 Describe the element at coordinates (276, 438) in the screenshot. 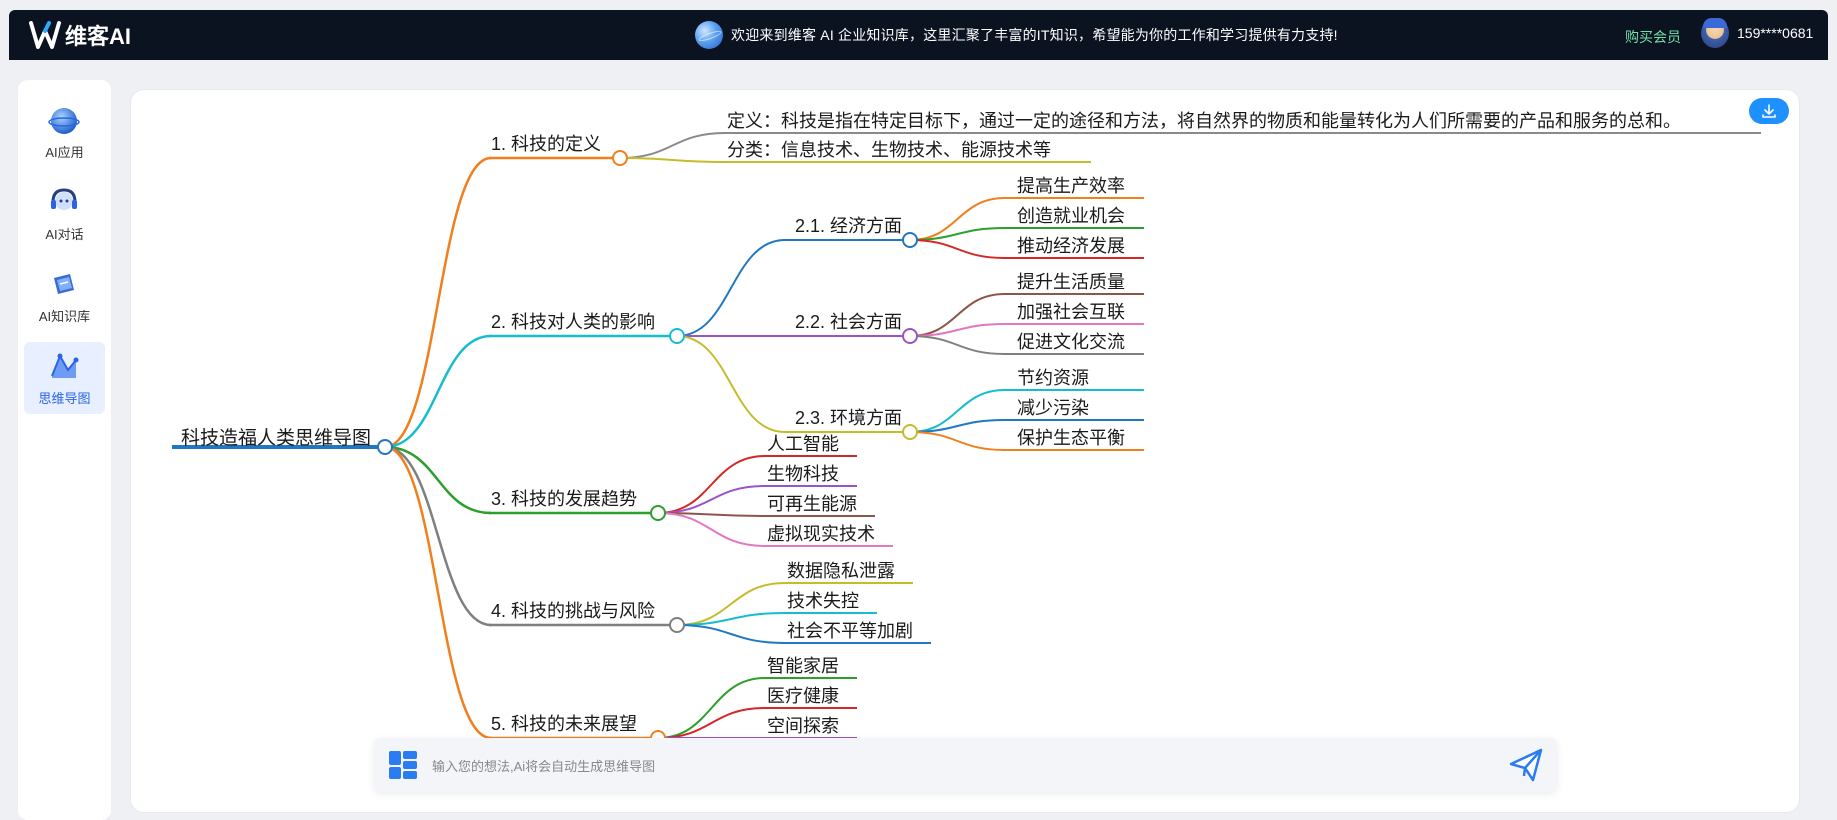

I see `mindmap-root: 科技造福人类思维导图` at that location.